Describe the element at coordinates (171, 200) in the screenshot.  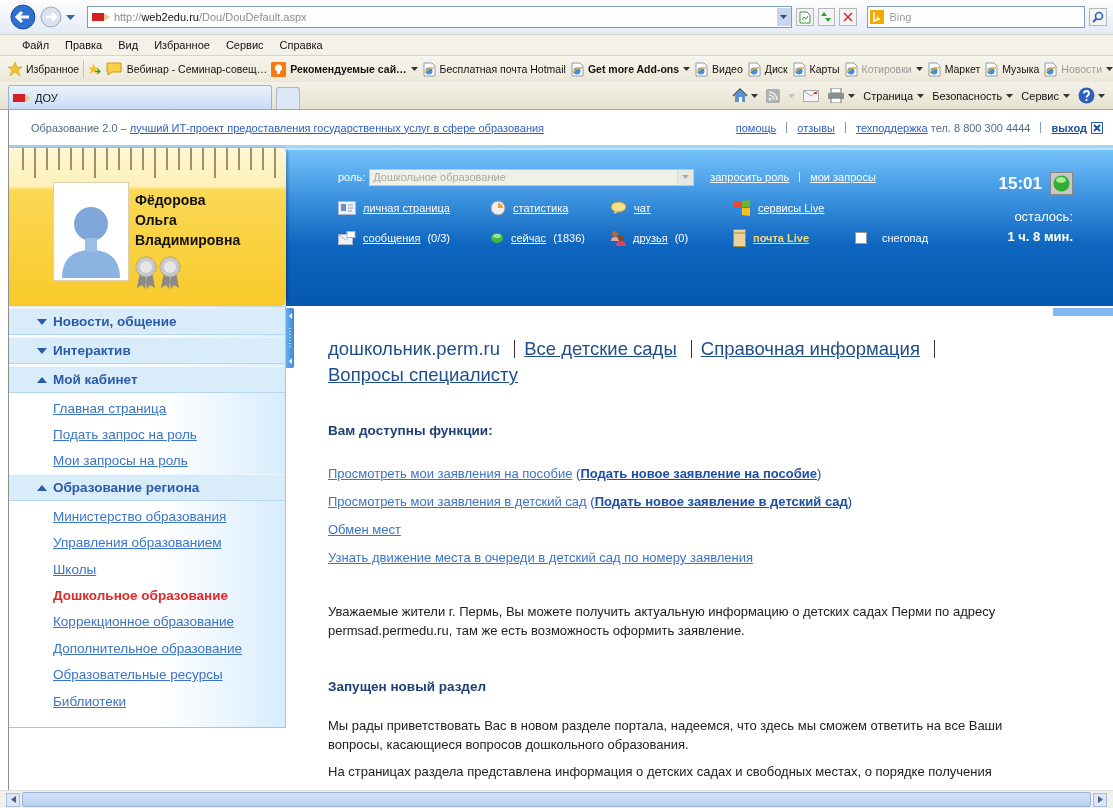
I see `user-name: Фёдорова` at that location.